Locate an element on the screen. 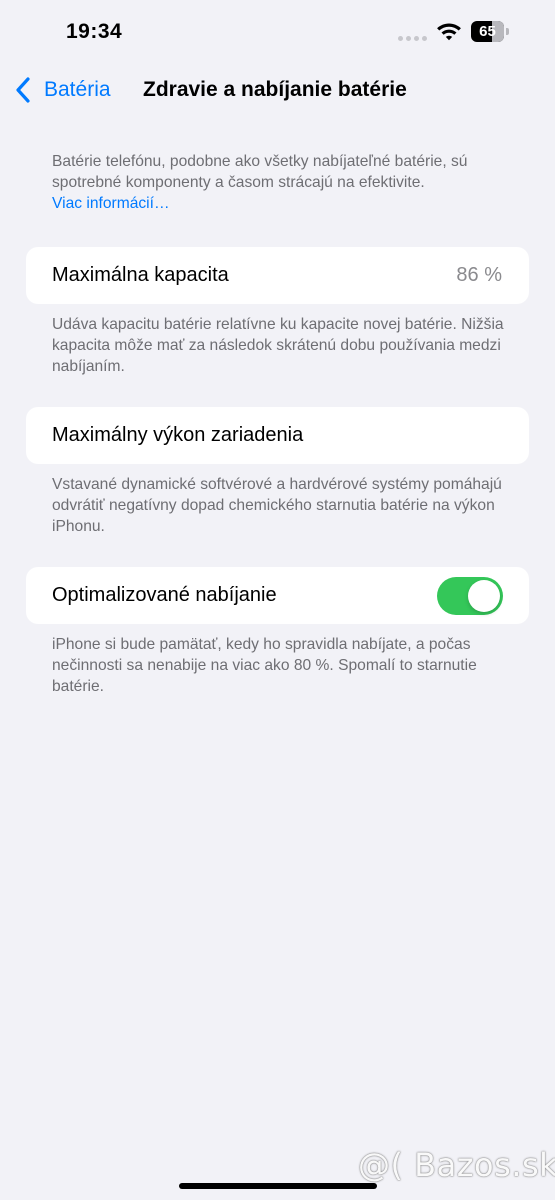 This screenshot has height=1200, width=555. back-button-label: Batéria is located at coordinates (77, 89).